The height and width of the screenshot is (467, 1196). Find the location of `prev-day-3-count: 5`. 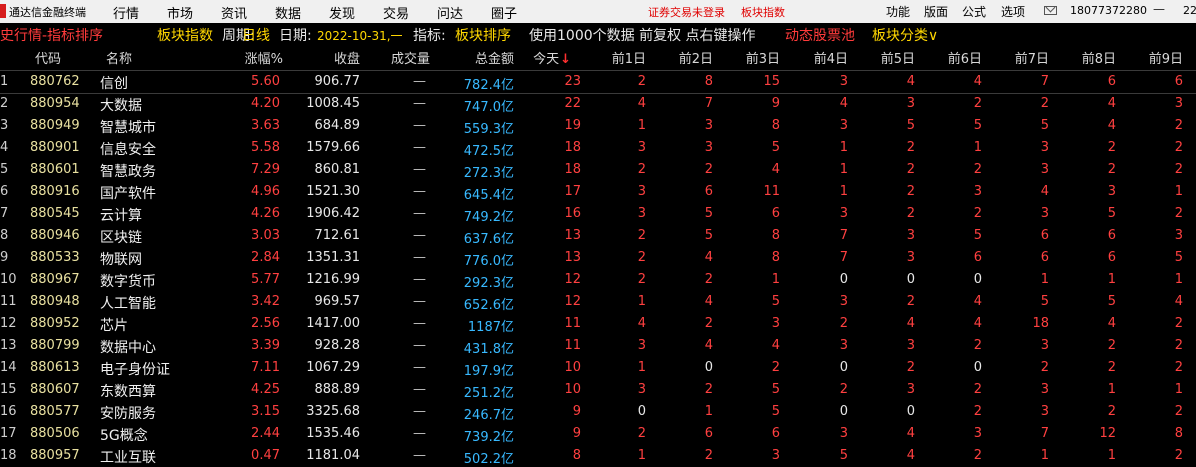

prev-day-3-count: 5 is located at coordinates (775, 389).